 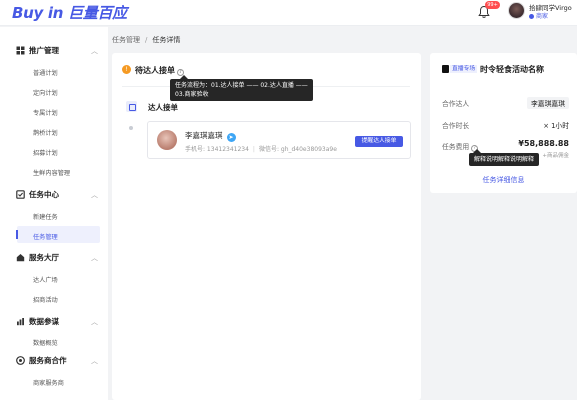 What do you see at coordinates (45, 342) in the screenshot?
I see `sidebar-item-data-overview: 数据概览` at bounding box center [45, 342].